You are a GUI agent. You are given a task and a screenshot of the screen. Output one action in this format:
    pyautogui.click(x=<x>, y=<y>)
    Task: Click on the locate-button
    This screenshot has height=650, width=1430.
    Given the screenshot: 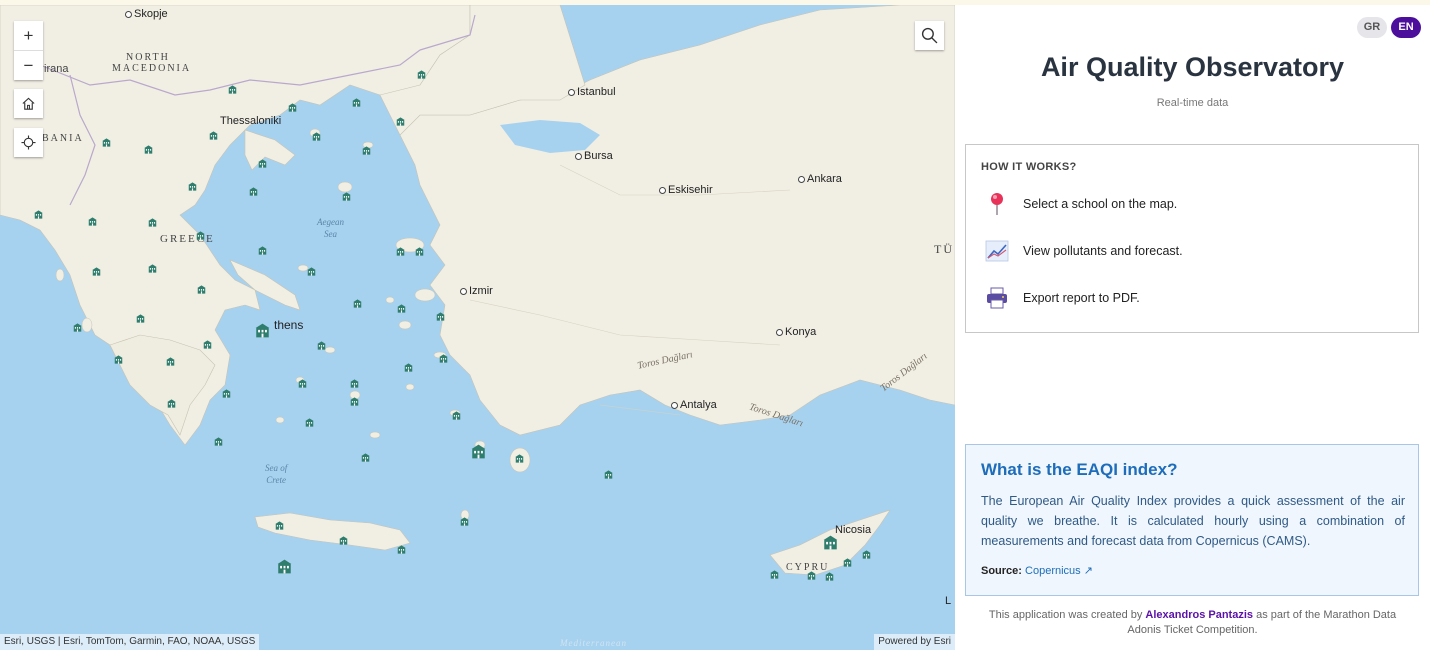 What is the action you would take?
    pyautogui.click(x=28, y=142)
    